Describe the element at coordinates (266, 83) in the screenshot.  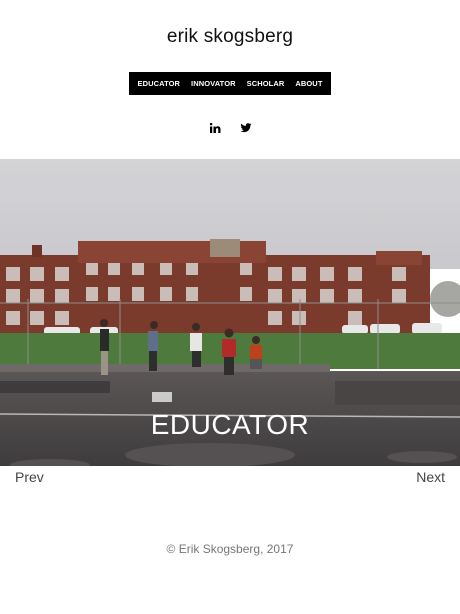
I see `nav-item-scholar: SCHOLAR` at that location.